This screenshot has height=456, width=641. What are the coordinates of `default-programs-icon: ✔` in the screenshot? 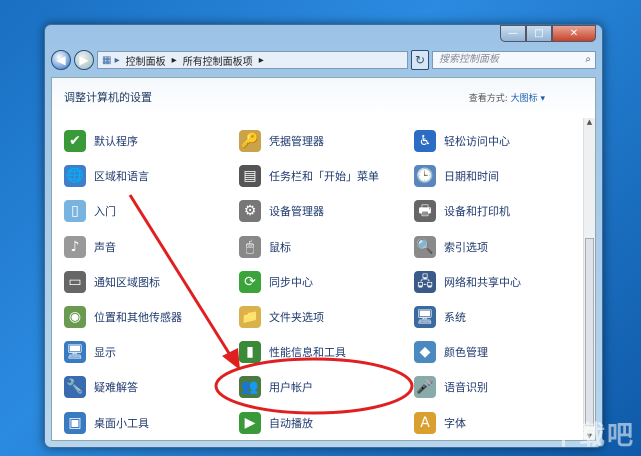 It's located at (75, 141).